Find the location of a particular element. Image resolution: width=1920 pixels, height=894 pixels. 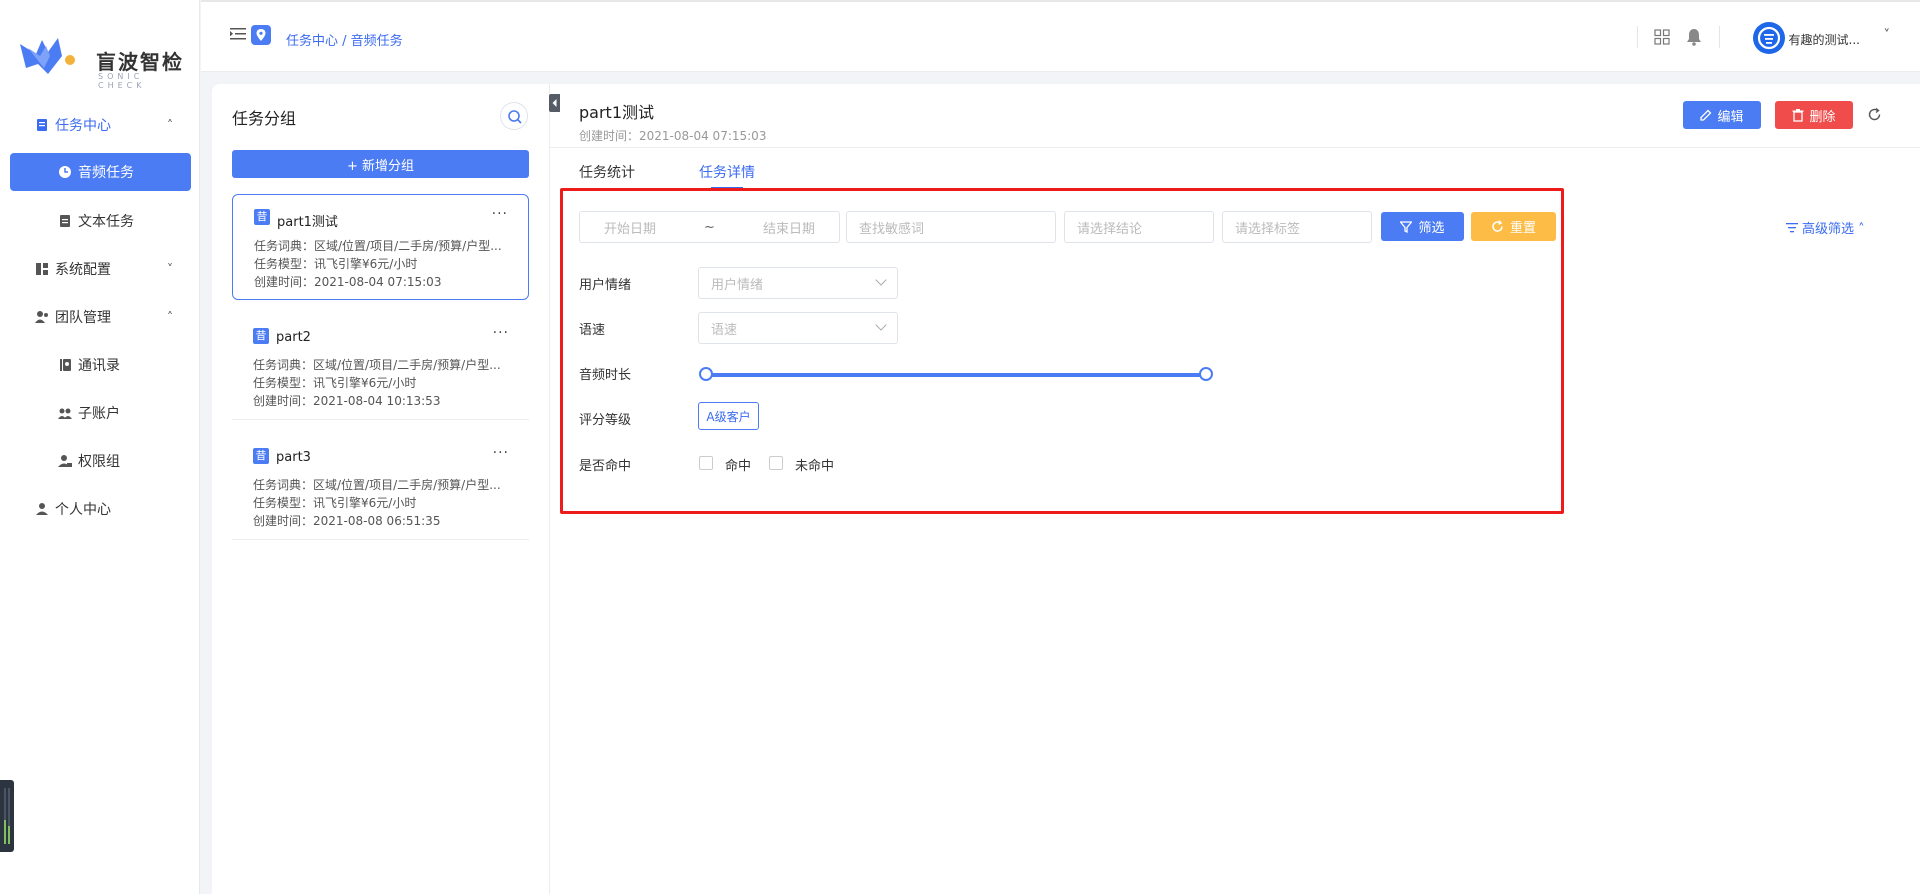

sidebar-item-permission-groups: 权限组 is located at coordinates (100, 461).